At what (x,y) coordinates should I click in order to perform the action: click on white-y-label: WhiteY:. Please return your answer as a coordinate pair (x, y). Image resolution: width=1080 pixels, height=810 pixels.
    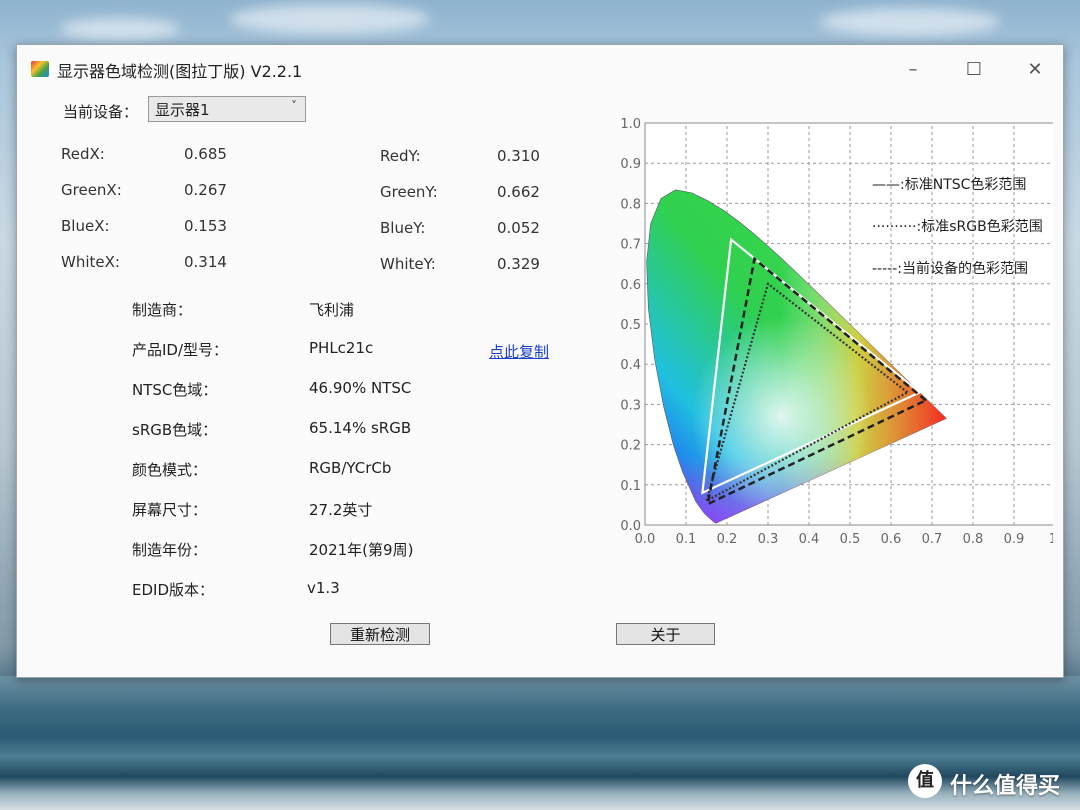
    Looking at the image, I should click on (408, 264).